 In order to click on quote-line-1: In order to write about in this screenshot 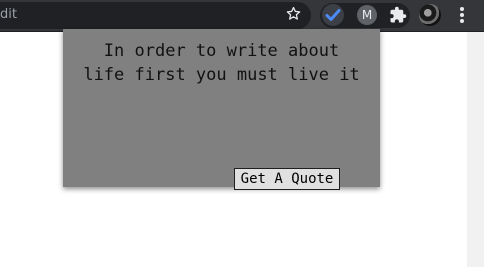, I will do `click(221, 51)`.